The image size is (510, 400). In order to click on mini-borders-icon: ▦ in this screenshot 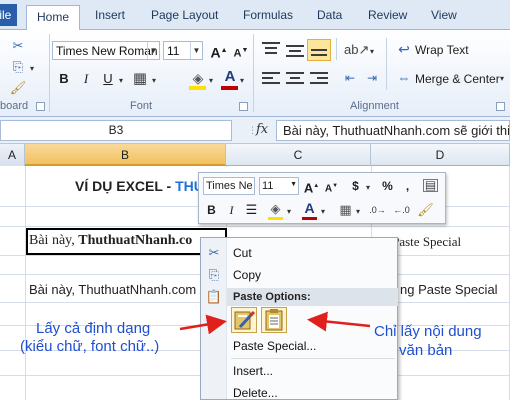, I will do `click(345, 210)`.